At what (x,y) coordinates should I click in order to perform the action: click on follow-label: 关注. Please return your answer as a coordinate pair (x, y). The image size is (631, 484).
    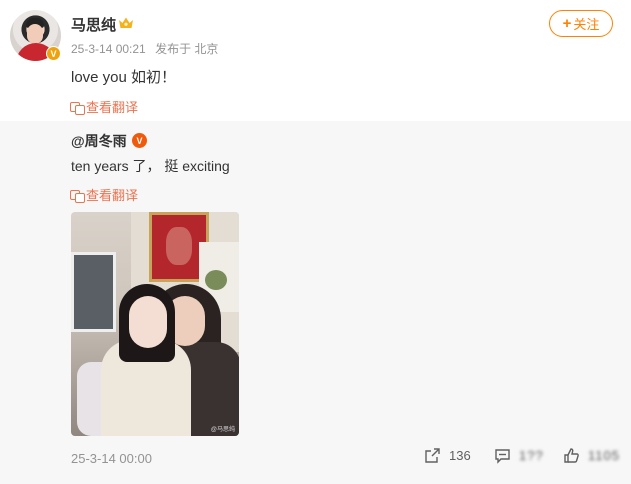
    Looking at the image, I should click on (586, 24).